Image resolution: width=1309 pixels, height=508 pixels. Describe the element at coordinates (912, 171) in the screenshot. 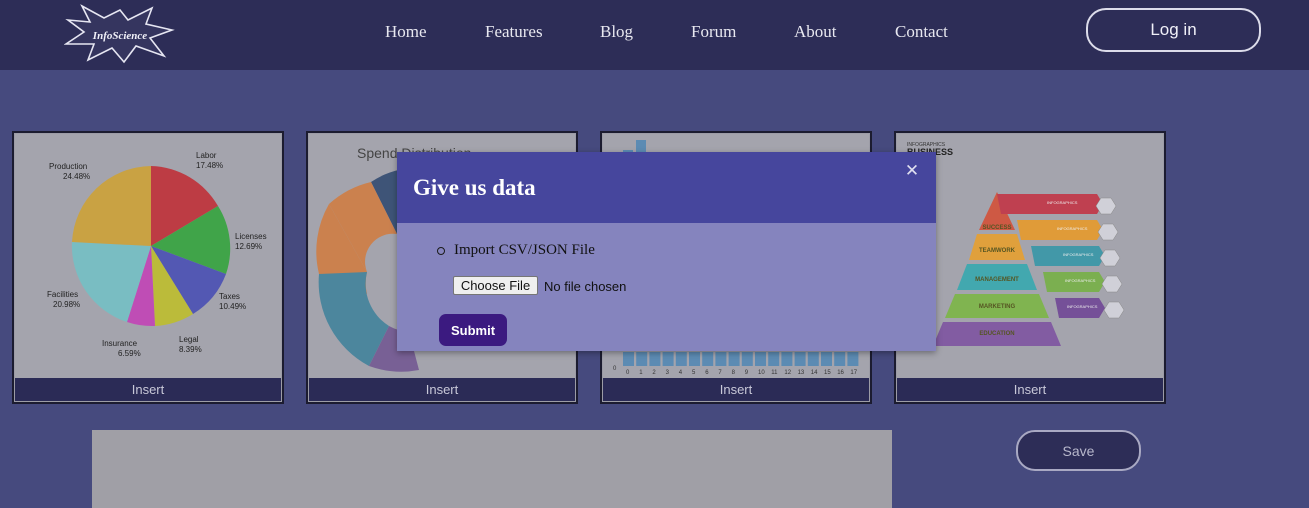

I see `close-icon: ✕` at that location.